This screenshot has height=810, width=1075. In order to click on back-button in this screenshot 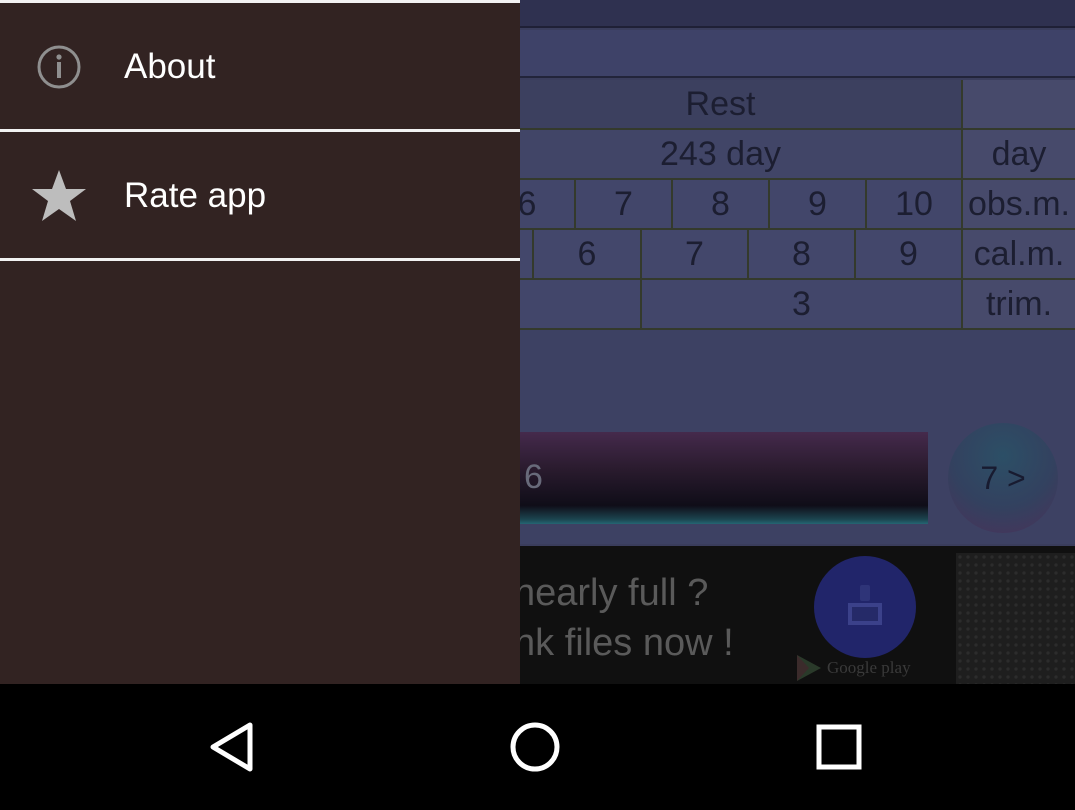, I will do `click(232, 747)`.